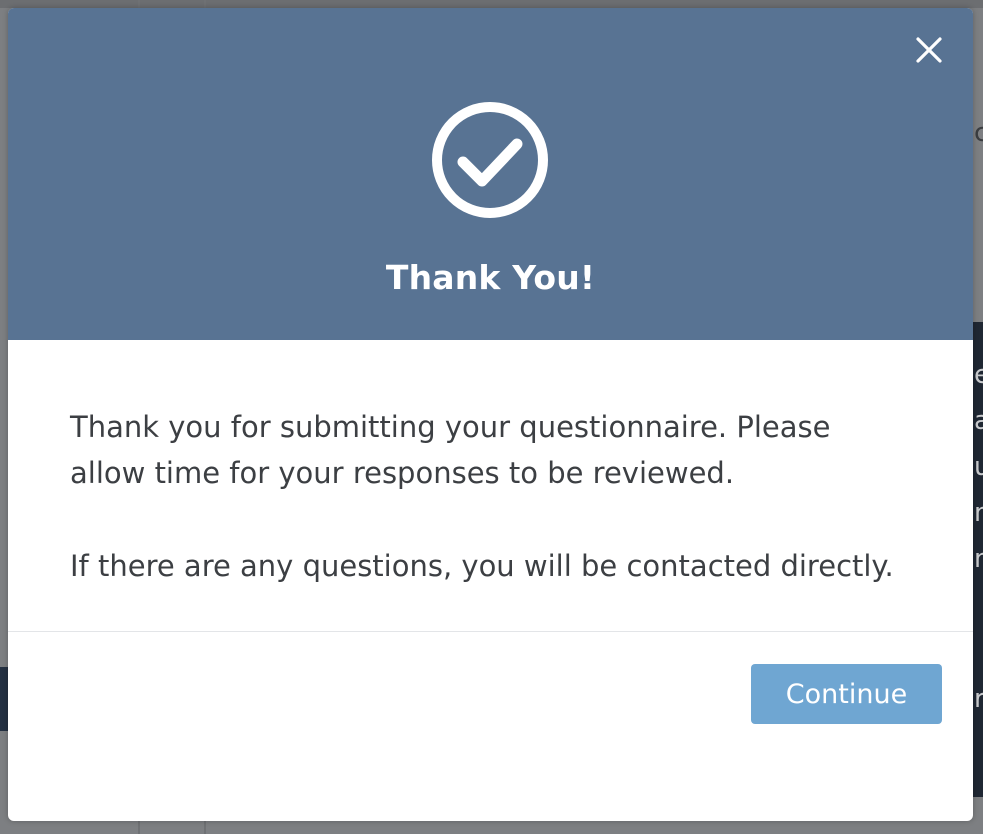  What do you see at coordinates (846, 694) in the screenshot?
I see `continue-button: Continue` at bounding box center [846, 694].